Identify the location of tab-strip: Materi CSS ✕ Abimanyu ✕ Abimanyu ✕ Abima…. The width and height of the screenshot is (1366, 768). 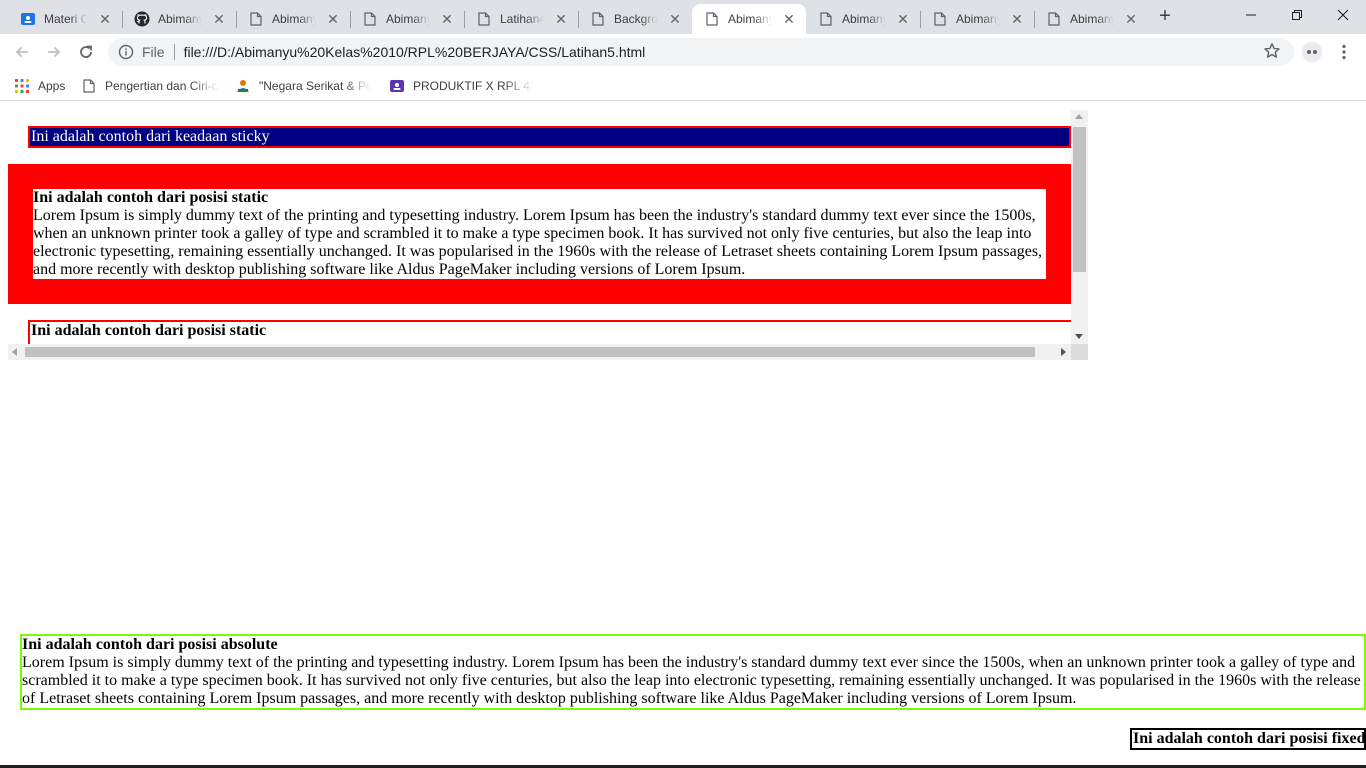
(683, 17).